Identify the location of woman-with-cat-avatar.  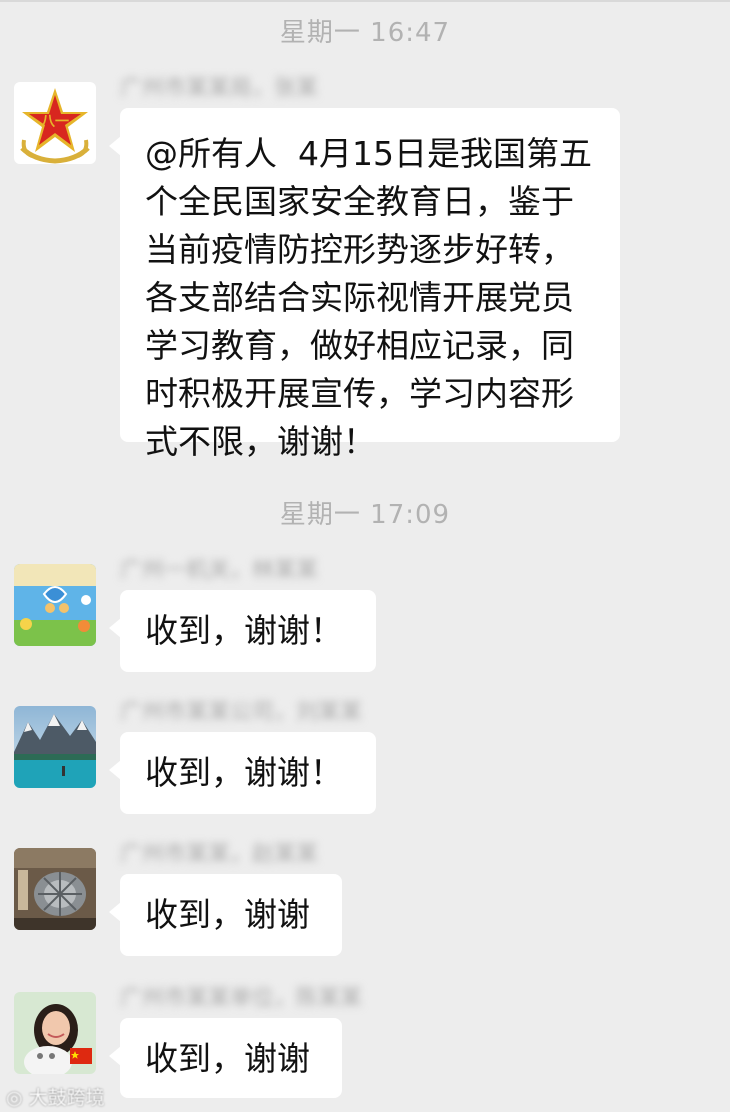
(55, 1033).